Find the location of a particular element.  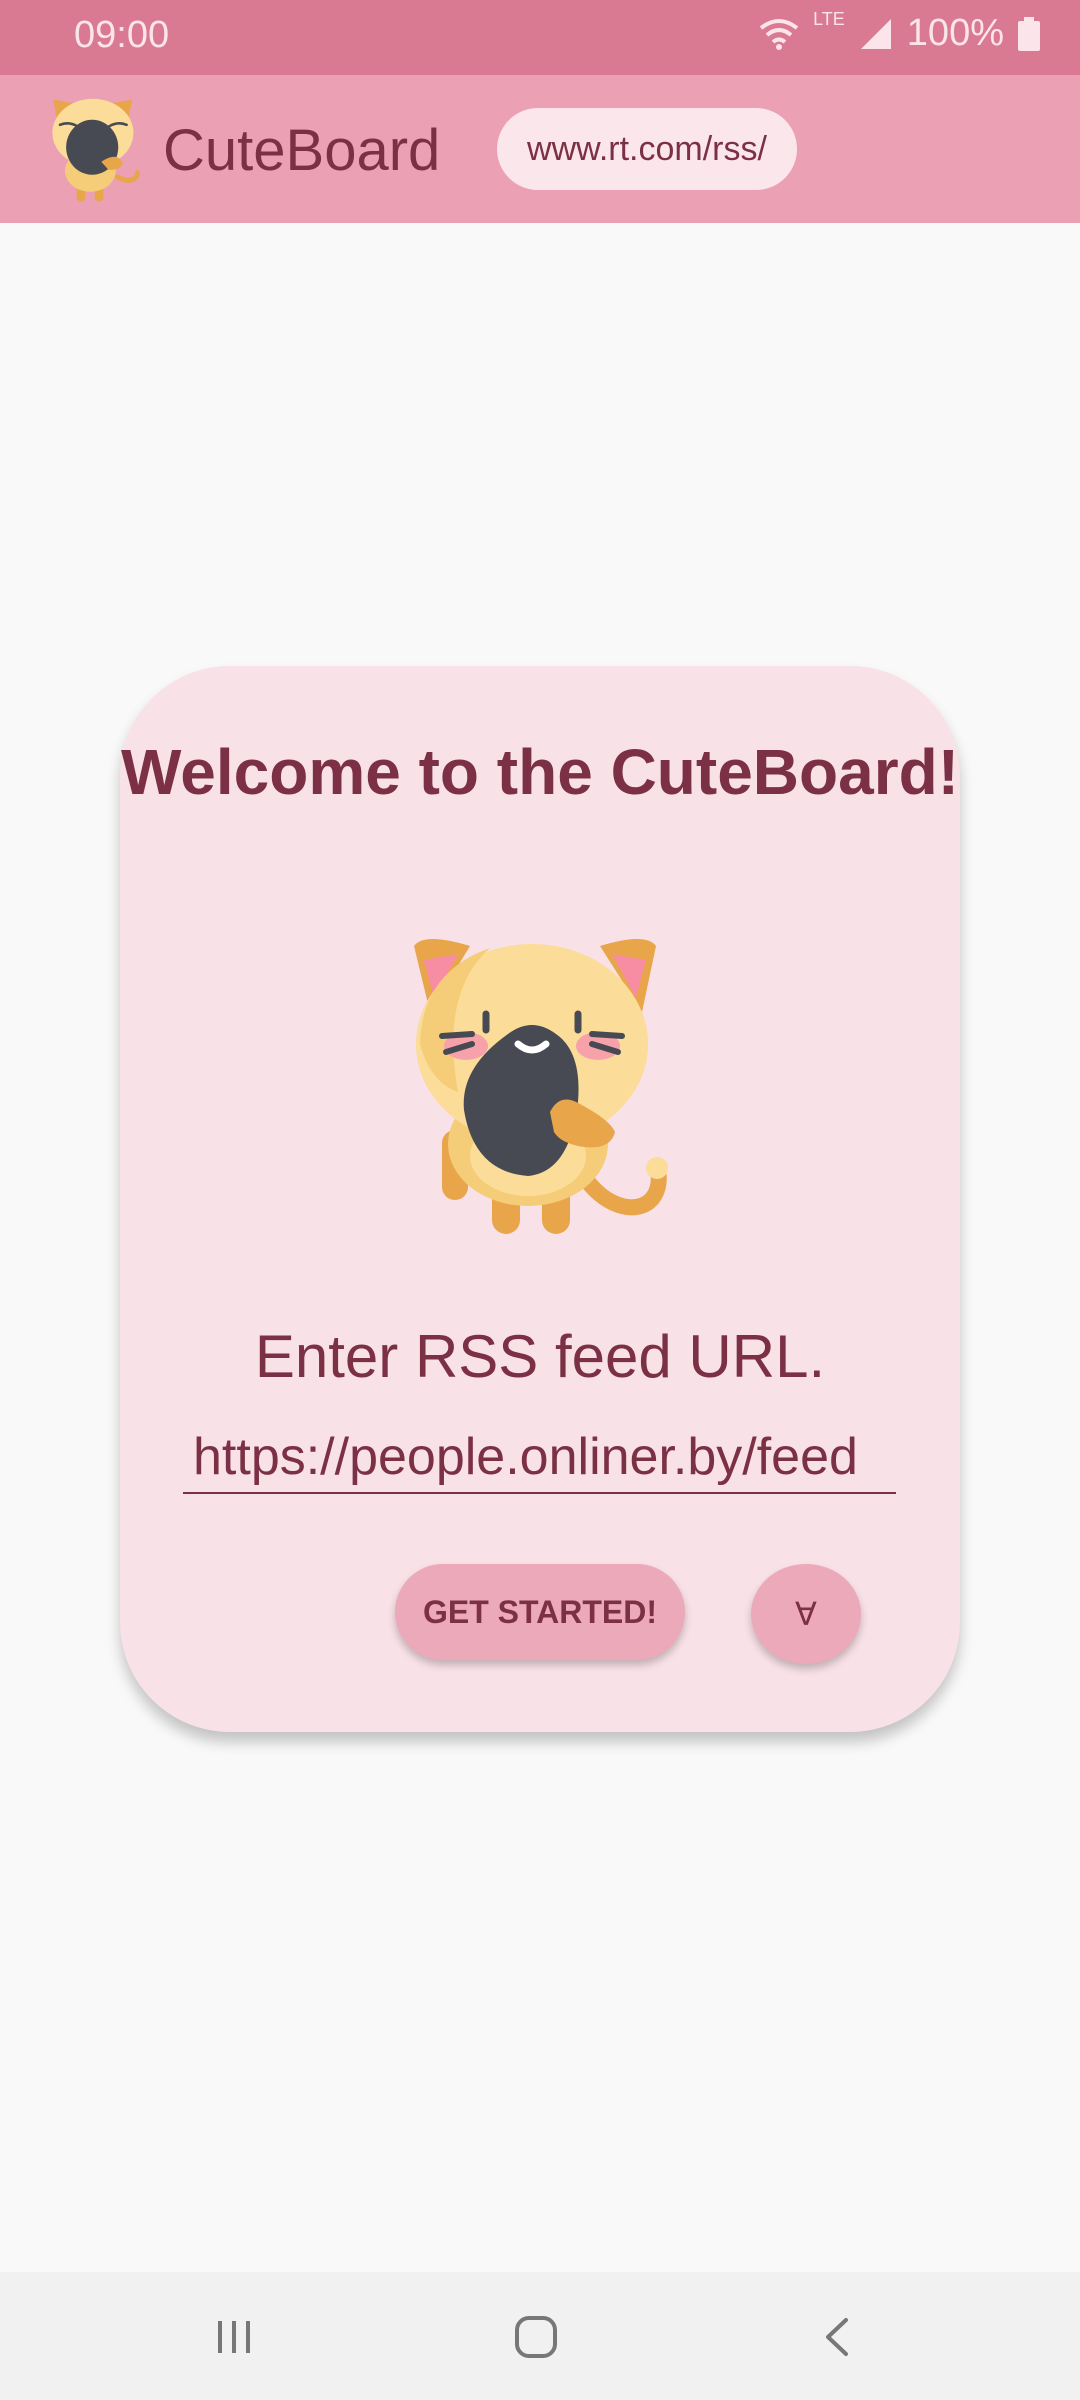

app-bar: CuteBoard www.rt.com/rss/ is located at coordinates (540, 149).